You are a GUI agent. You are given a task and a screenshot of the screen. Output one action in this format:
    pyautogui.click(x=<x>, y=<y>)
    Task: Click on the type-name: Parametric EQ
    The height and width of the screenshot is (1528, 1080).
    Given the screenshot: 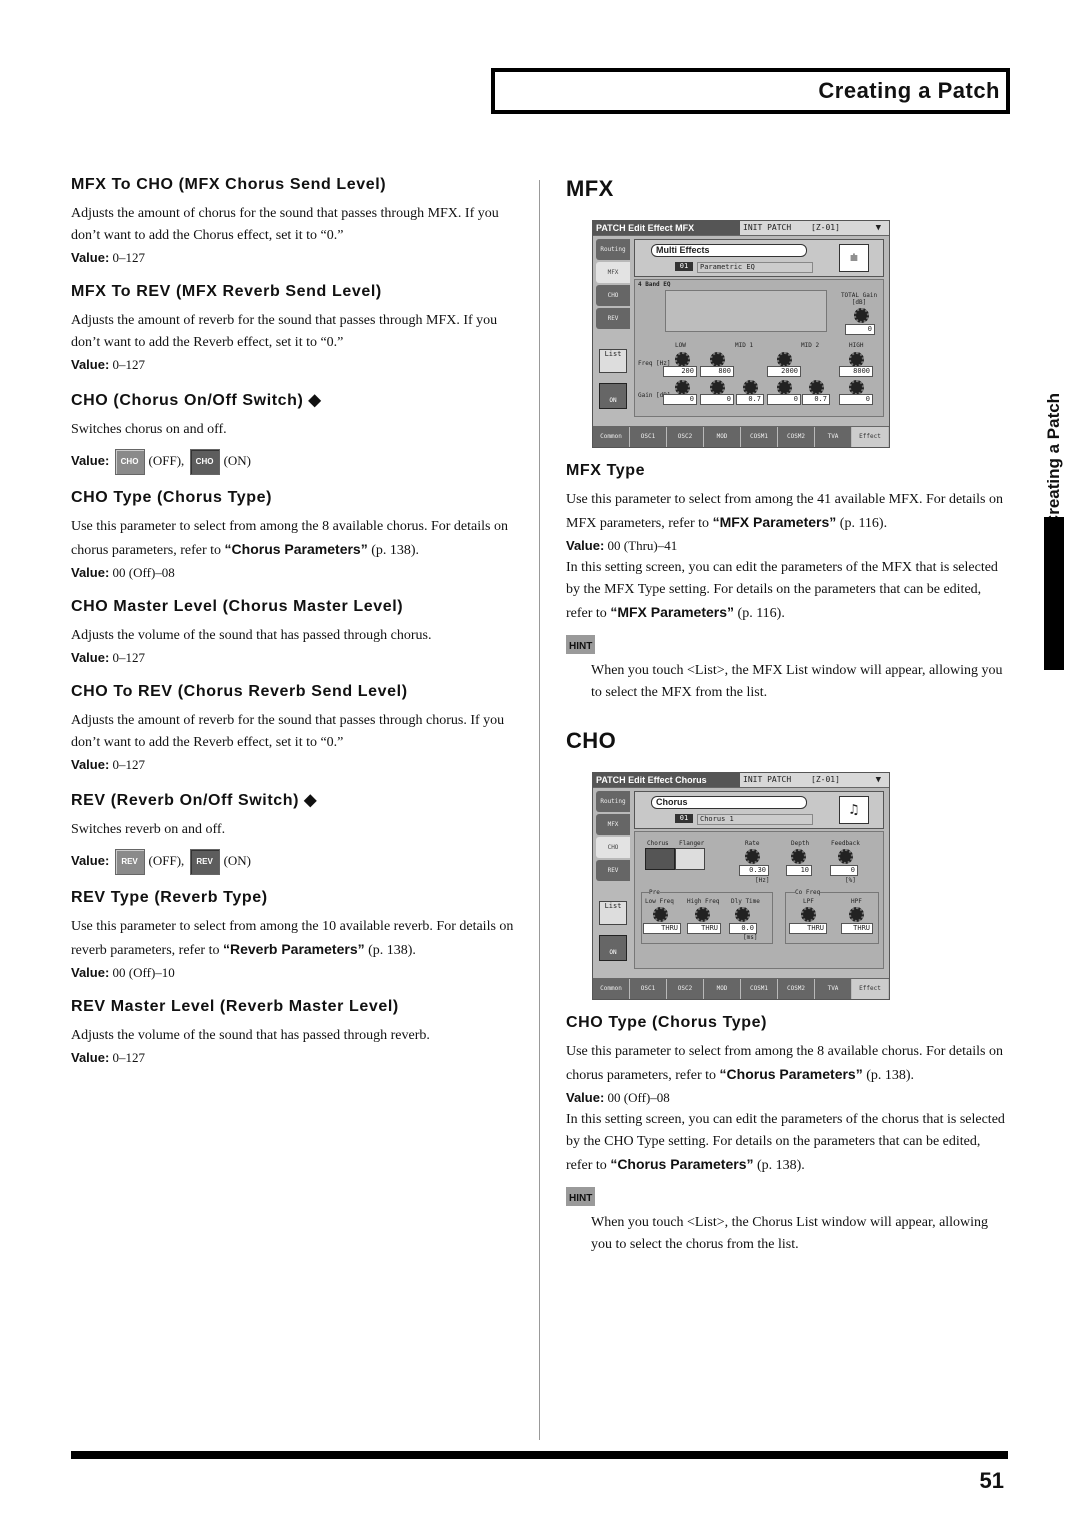 What is the action you would take?
    pyautogui.click(x=755, y=267)
    